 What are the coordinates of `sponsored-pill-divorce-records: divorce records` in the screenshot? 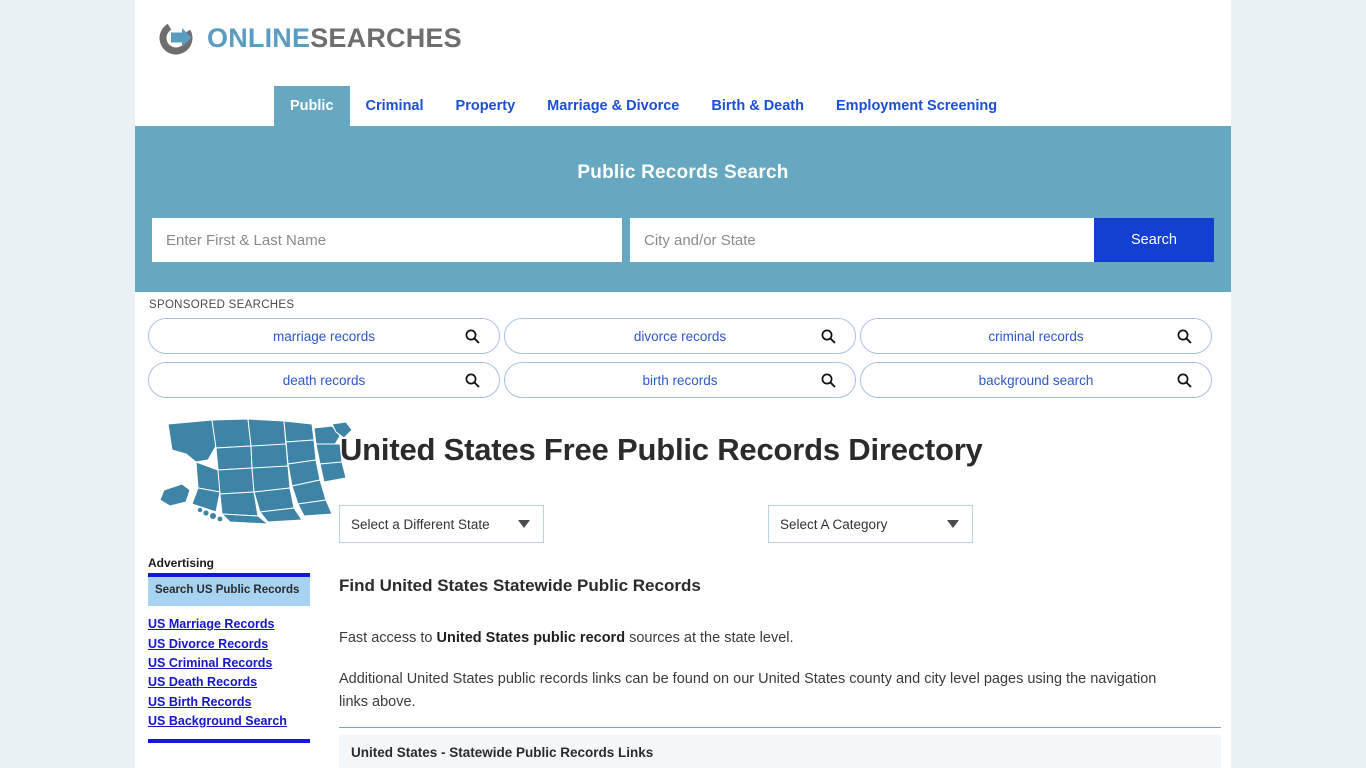 It's located at (680, 336).